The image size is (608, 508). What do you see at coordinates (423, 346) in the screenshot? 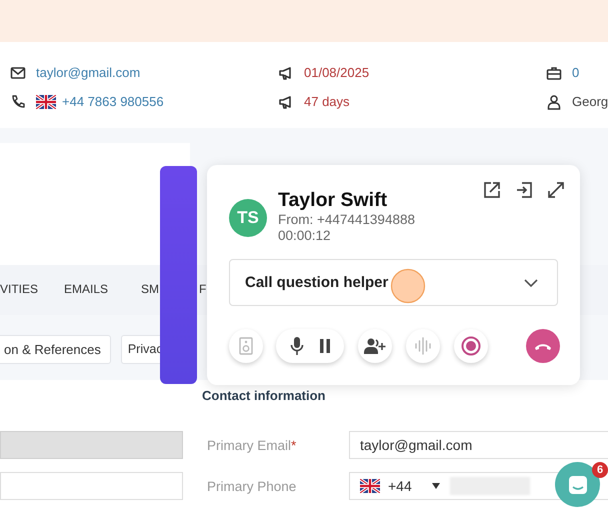
I see `sound-wave-icon` at bounding box center [423, 346].